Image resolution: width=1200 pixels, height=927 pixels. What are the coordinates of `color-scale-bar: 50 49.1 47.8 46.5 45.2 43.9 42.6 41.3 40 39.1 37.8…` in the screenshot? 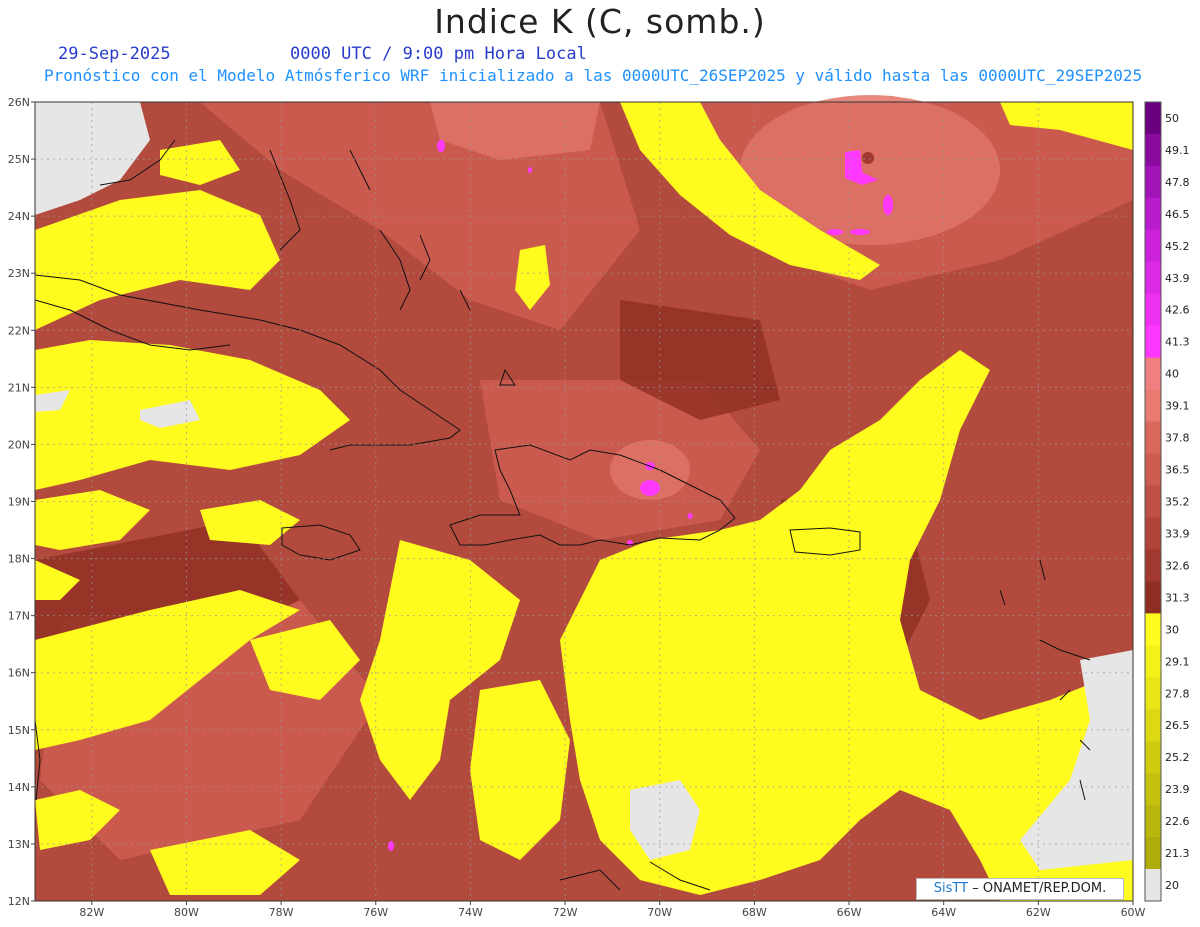 It's located at (1167, 501).